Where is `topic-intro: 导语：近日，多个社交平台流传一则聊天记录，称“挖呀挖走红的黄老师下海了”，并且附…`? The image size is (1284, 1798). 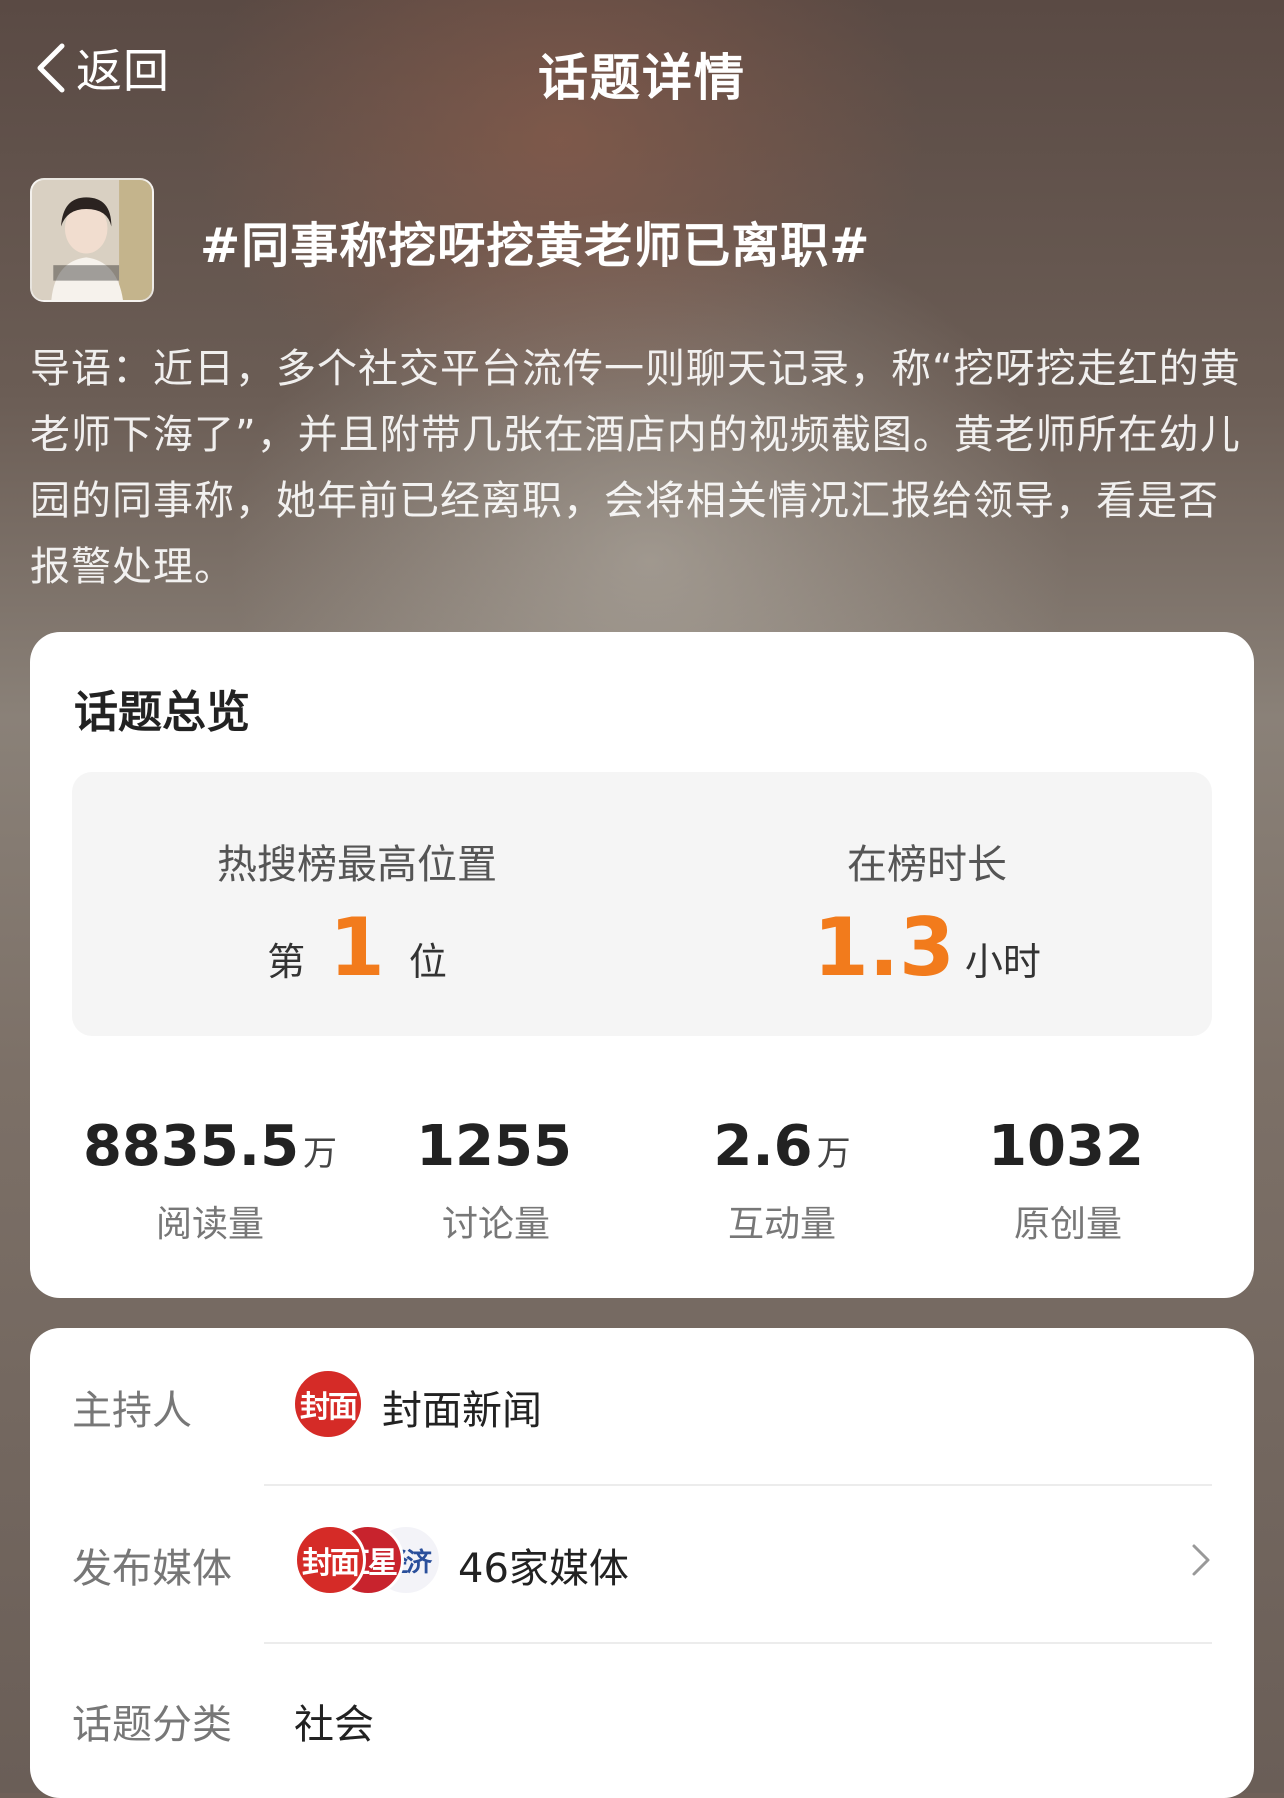
topic-intro: 导语：近日，多个社交平台流传一则聊天记录，称“挖呀挖走红的黄老师下海了”，并且附… is located at coordinates (635, 468).